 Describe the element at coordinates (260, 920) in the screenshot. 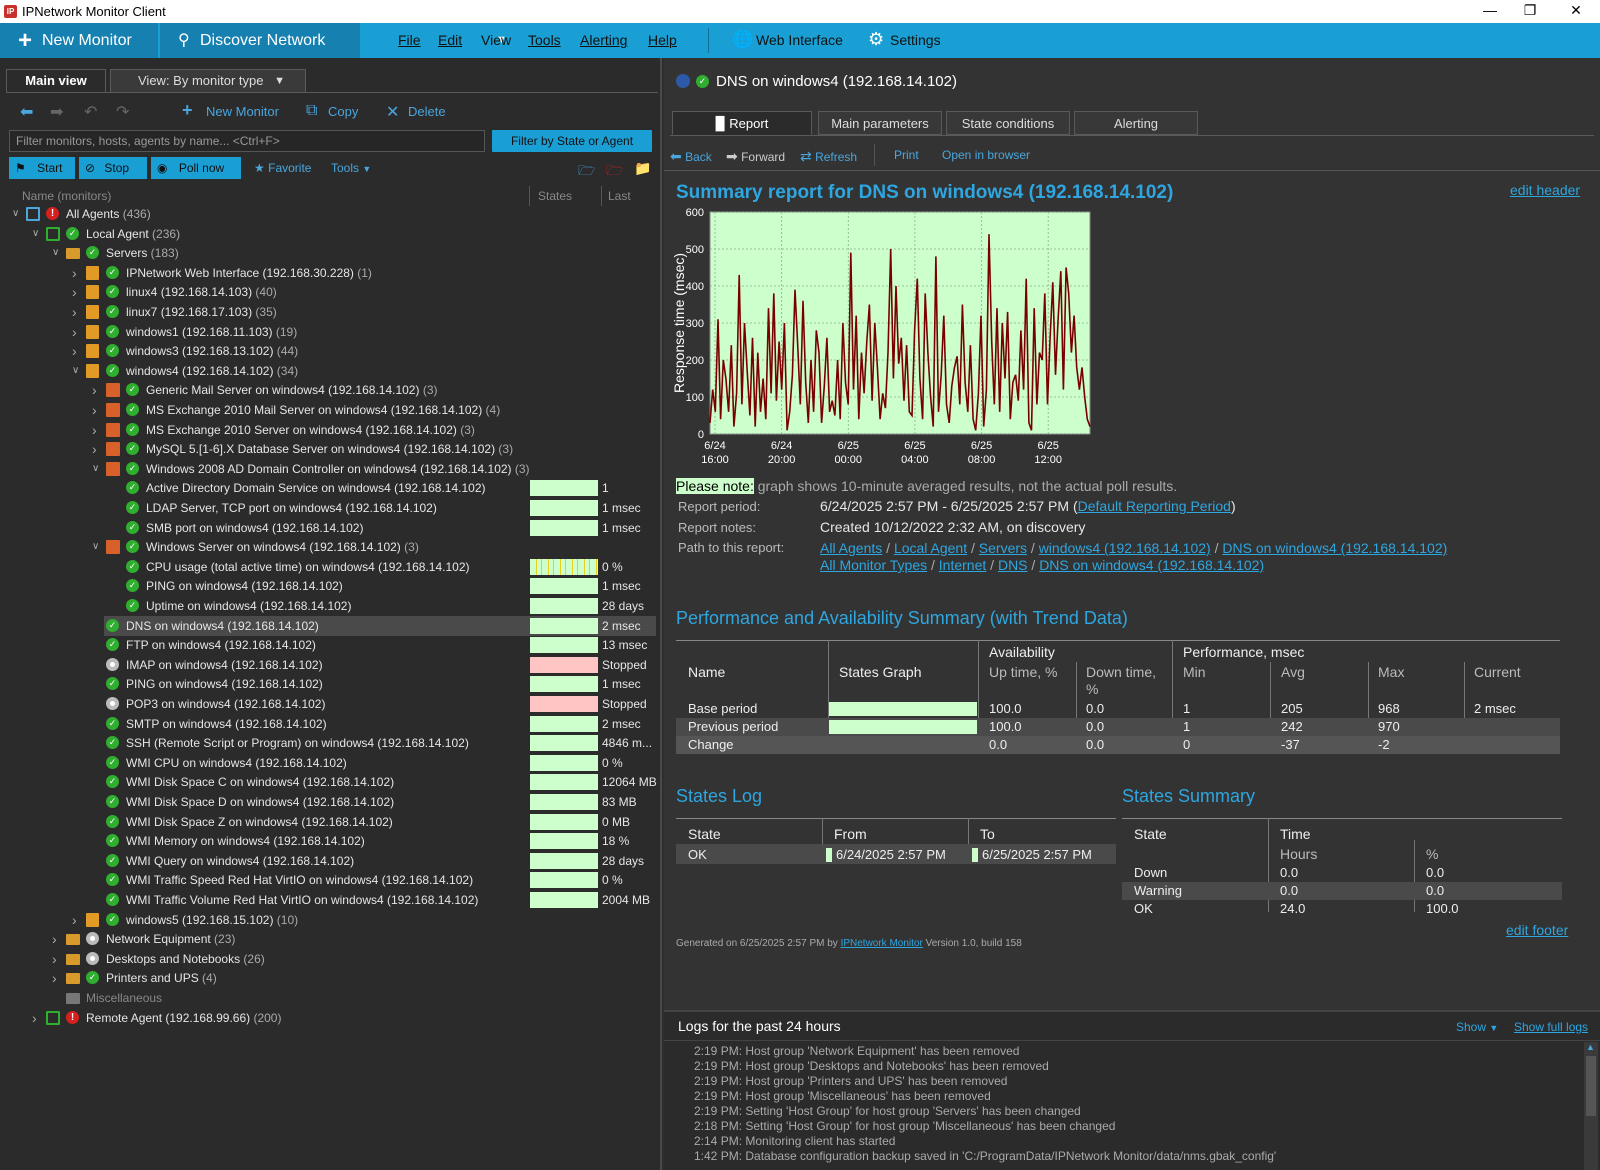

I see `tree-row: › ✓ windows5 (192.168.15.102) (10)` at that location.